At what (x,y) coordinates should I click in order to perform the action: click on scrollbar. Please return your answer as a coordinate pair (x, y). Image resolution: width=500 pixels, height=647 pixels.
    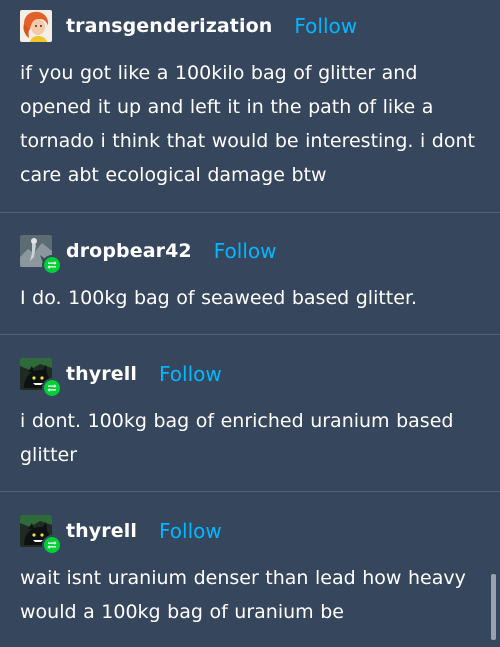
    Looking at the image, I should click on (493, 607).